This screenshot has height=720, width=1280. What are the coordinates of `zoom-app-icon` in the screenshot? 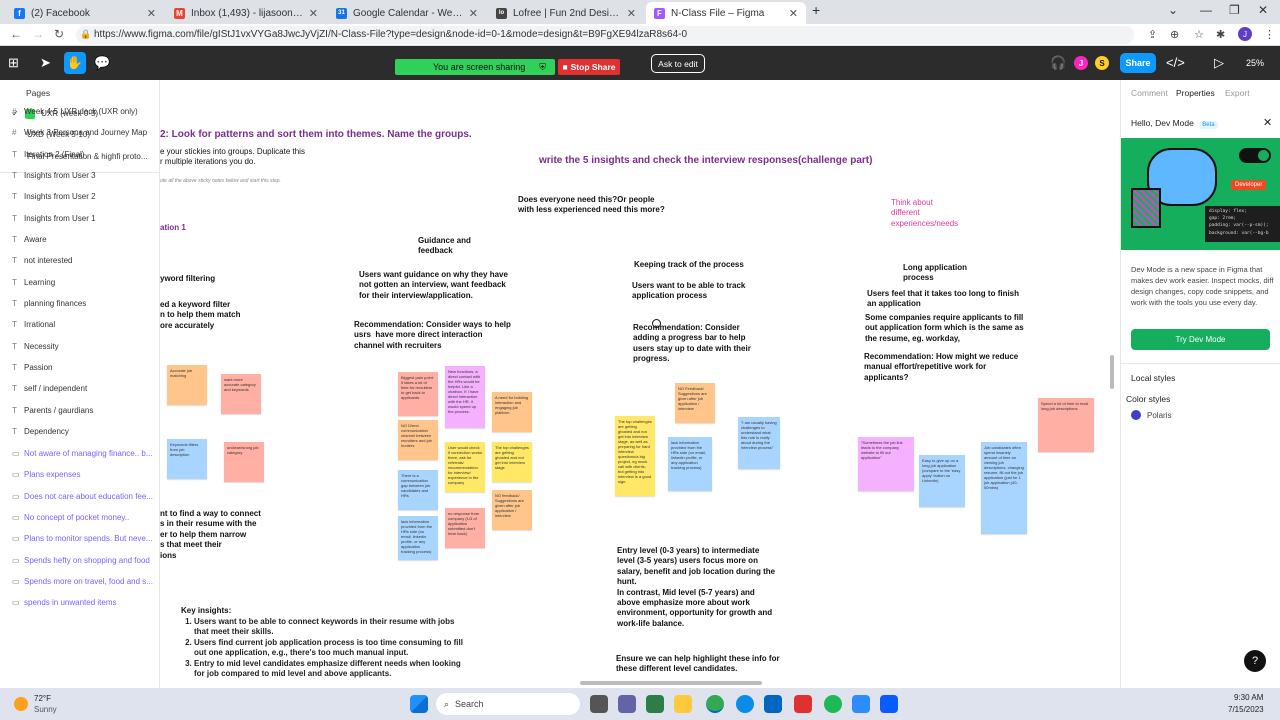 It's located at (861, 704).